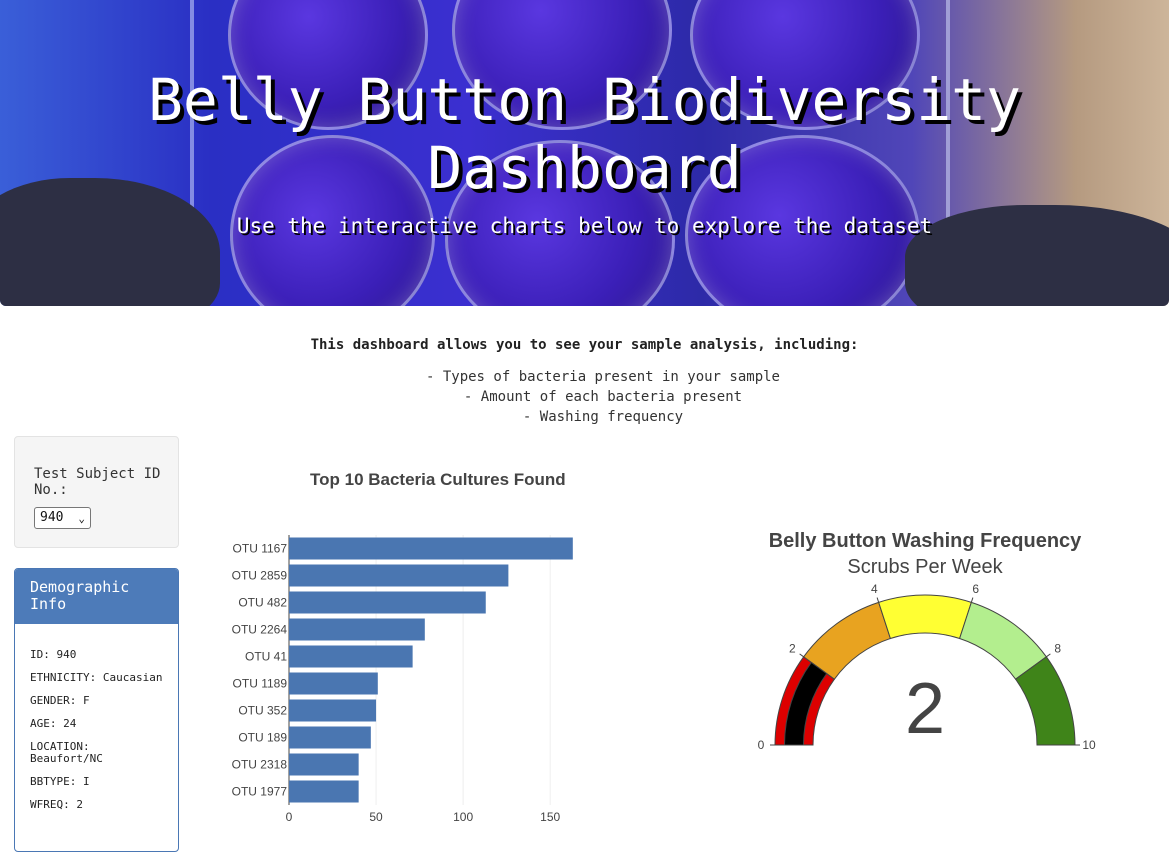 The width and height of the screenshot is (1169, 867). I want to click on gauge-tick-label: 10, so click(1089, 745).